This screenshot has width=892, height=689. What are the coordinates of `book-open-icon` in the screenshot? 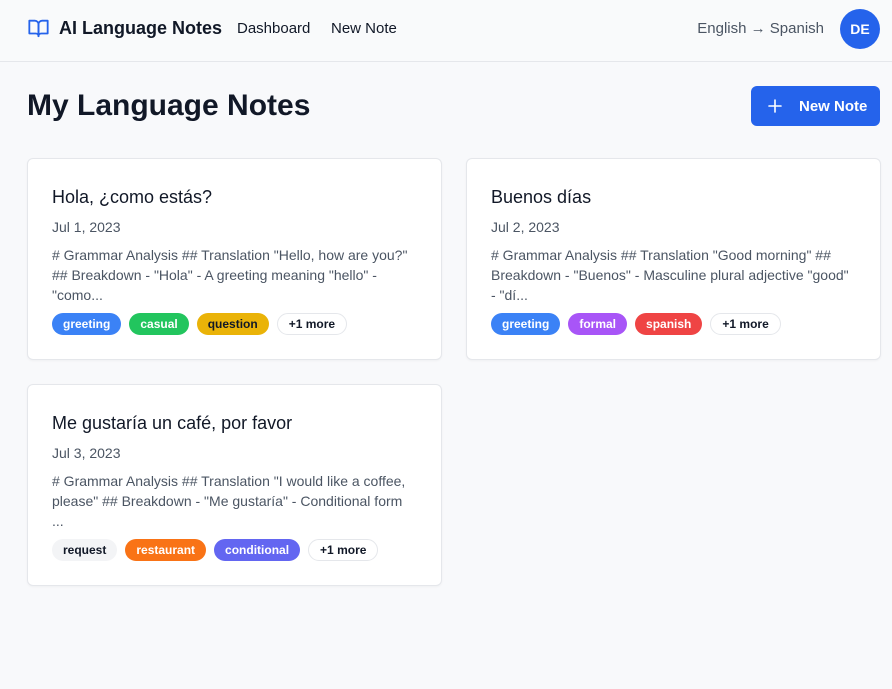 It's located at (38, 28).